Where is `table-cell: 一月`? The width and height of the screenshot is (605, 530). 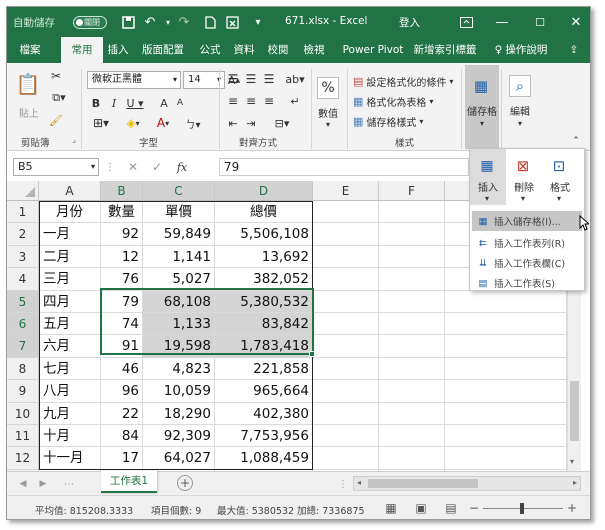
table-cell: 一月 is located at coordinates (70, 234).